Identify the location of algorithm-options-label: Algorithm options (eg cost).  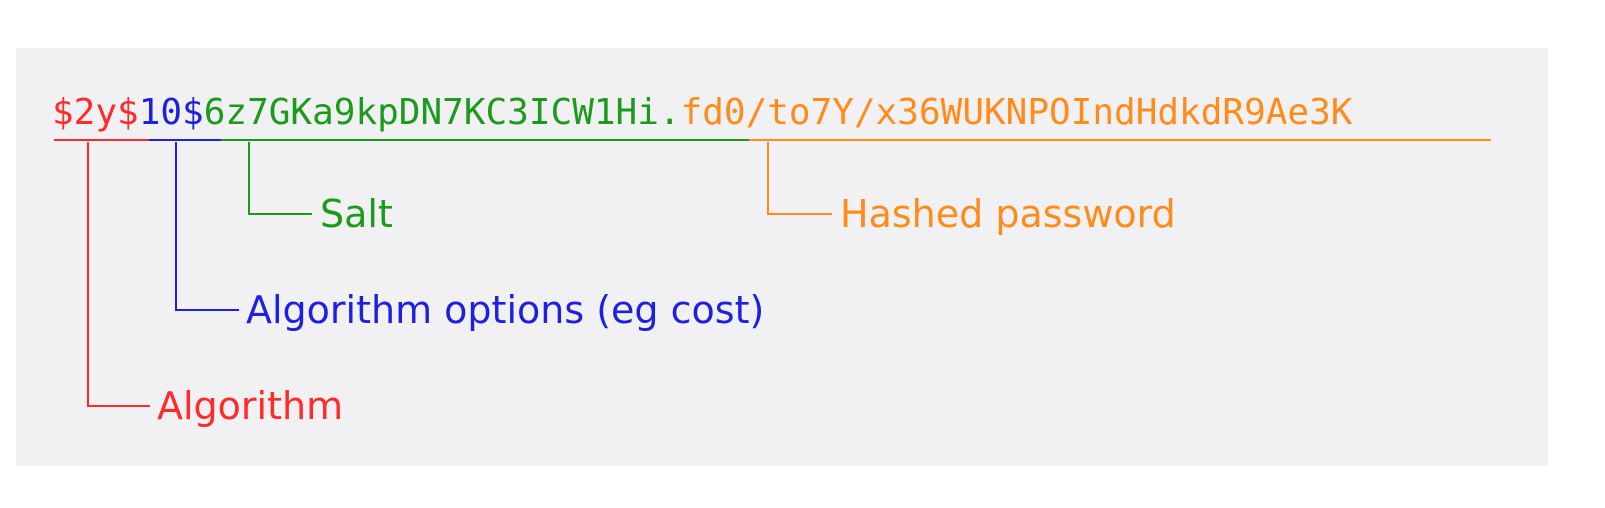
(505, 310).